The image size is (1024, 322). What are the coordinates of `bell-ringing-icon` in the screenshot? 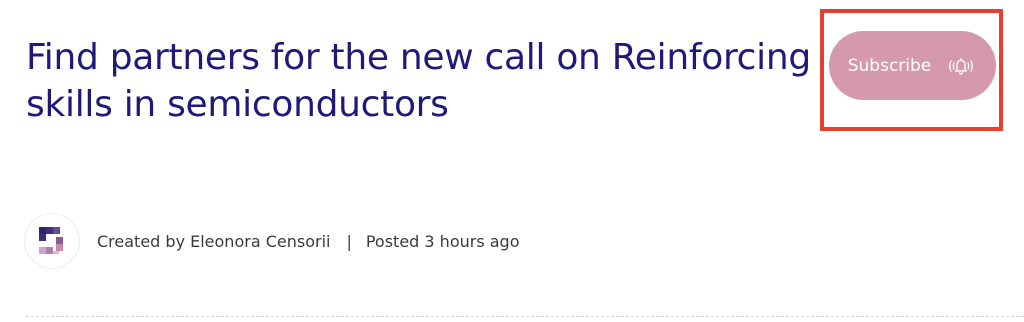 It's located at (961, 66).